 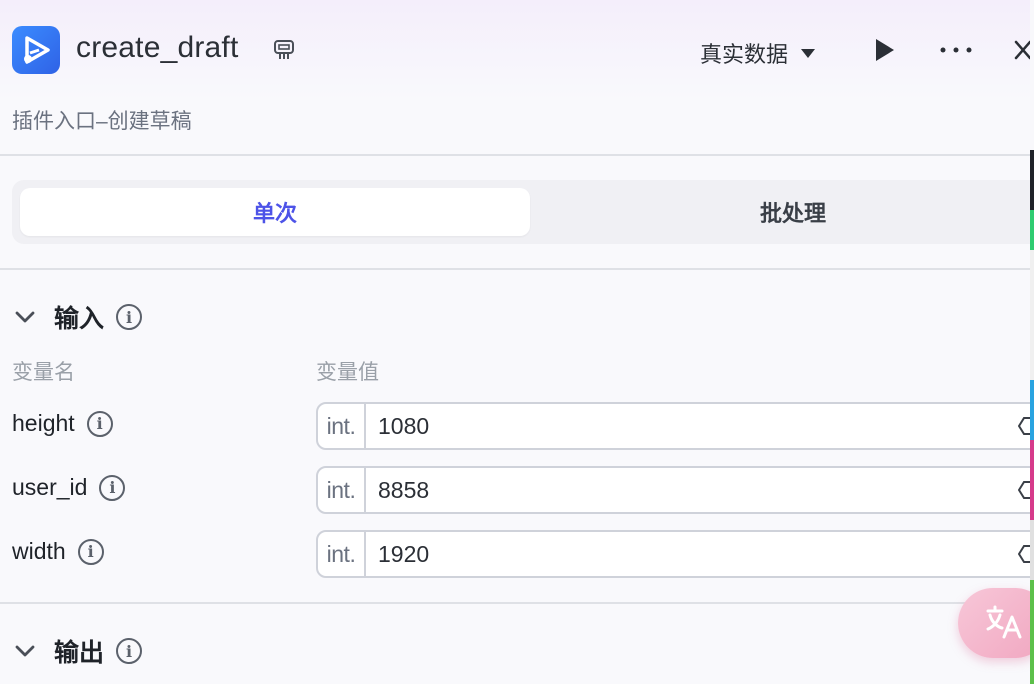 What do you see at coordinates (39, 551) in the screenshot?
I see `variable-label: width` at bounding box center [39, 551].